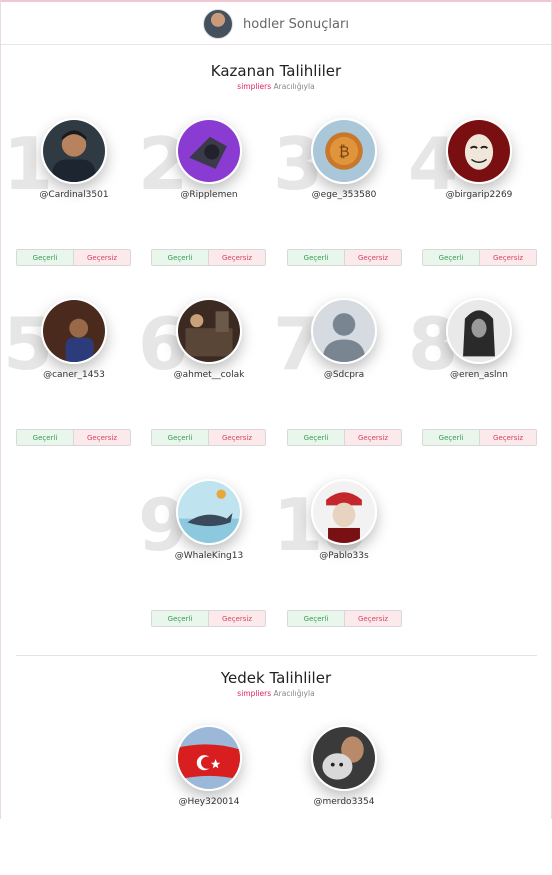 The height and width of the screenshot is (875, 552). I want to click on avatar: ₿, so click(344, 151).